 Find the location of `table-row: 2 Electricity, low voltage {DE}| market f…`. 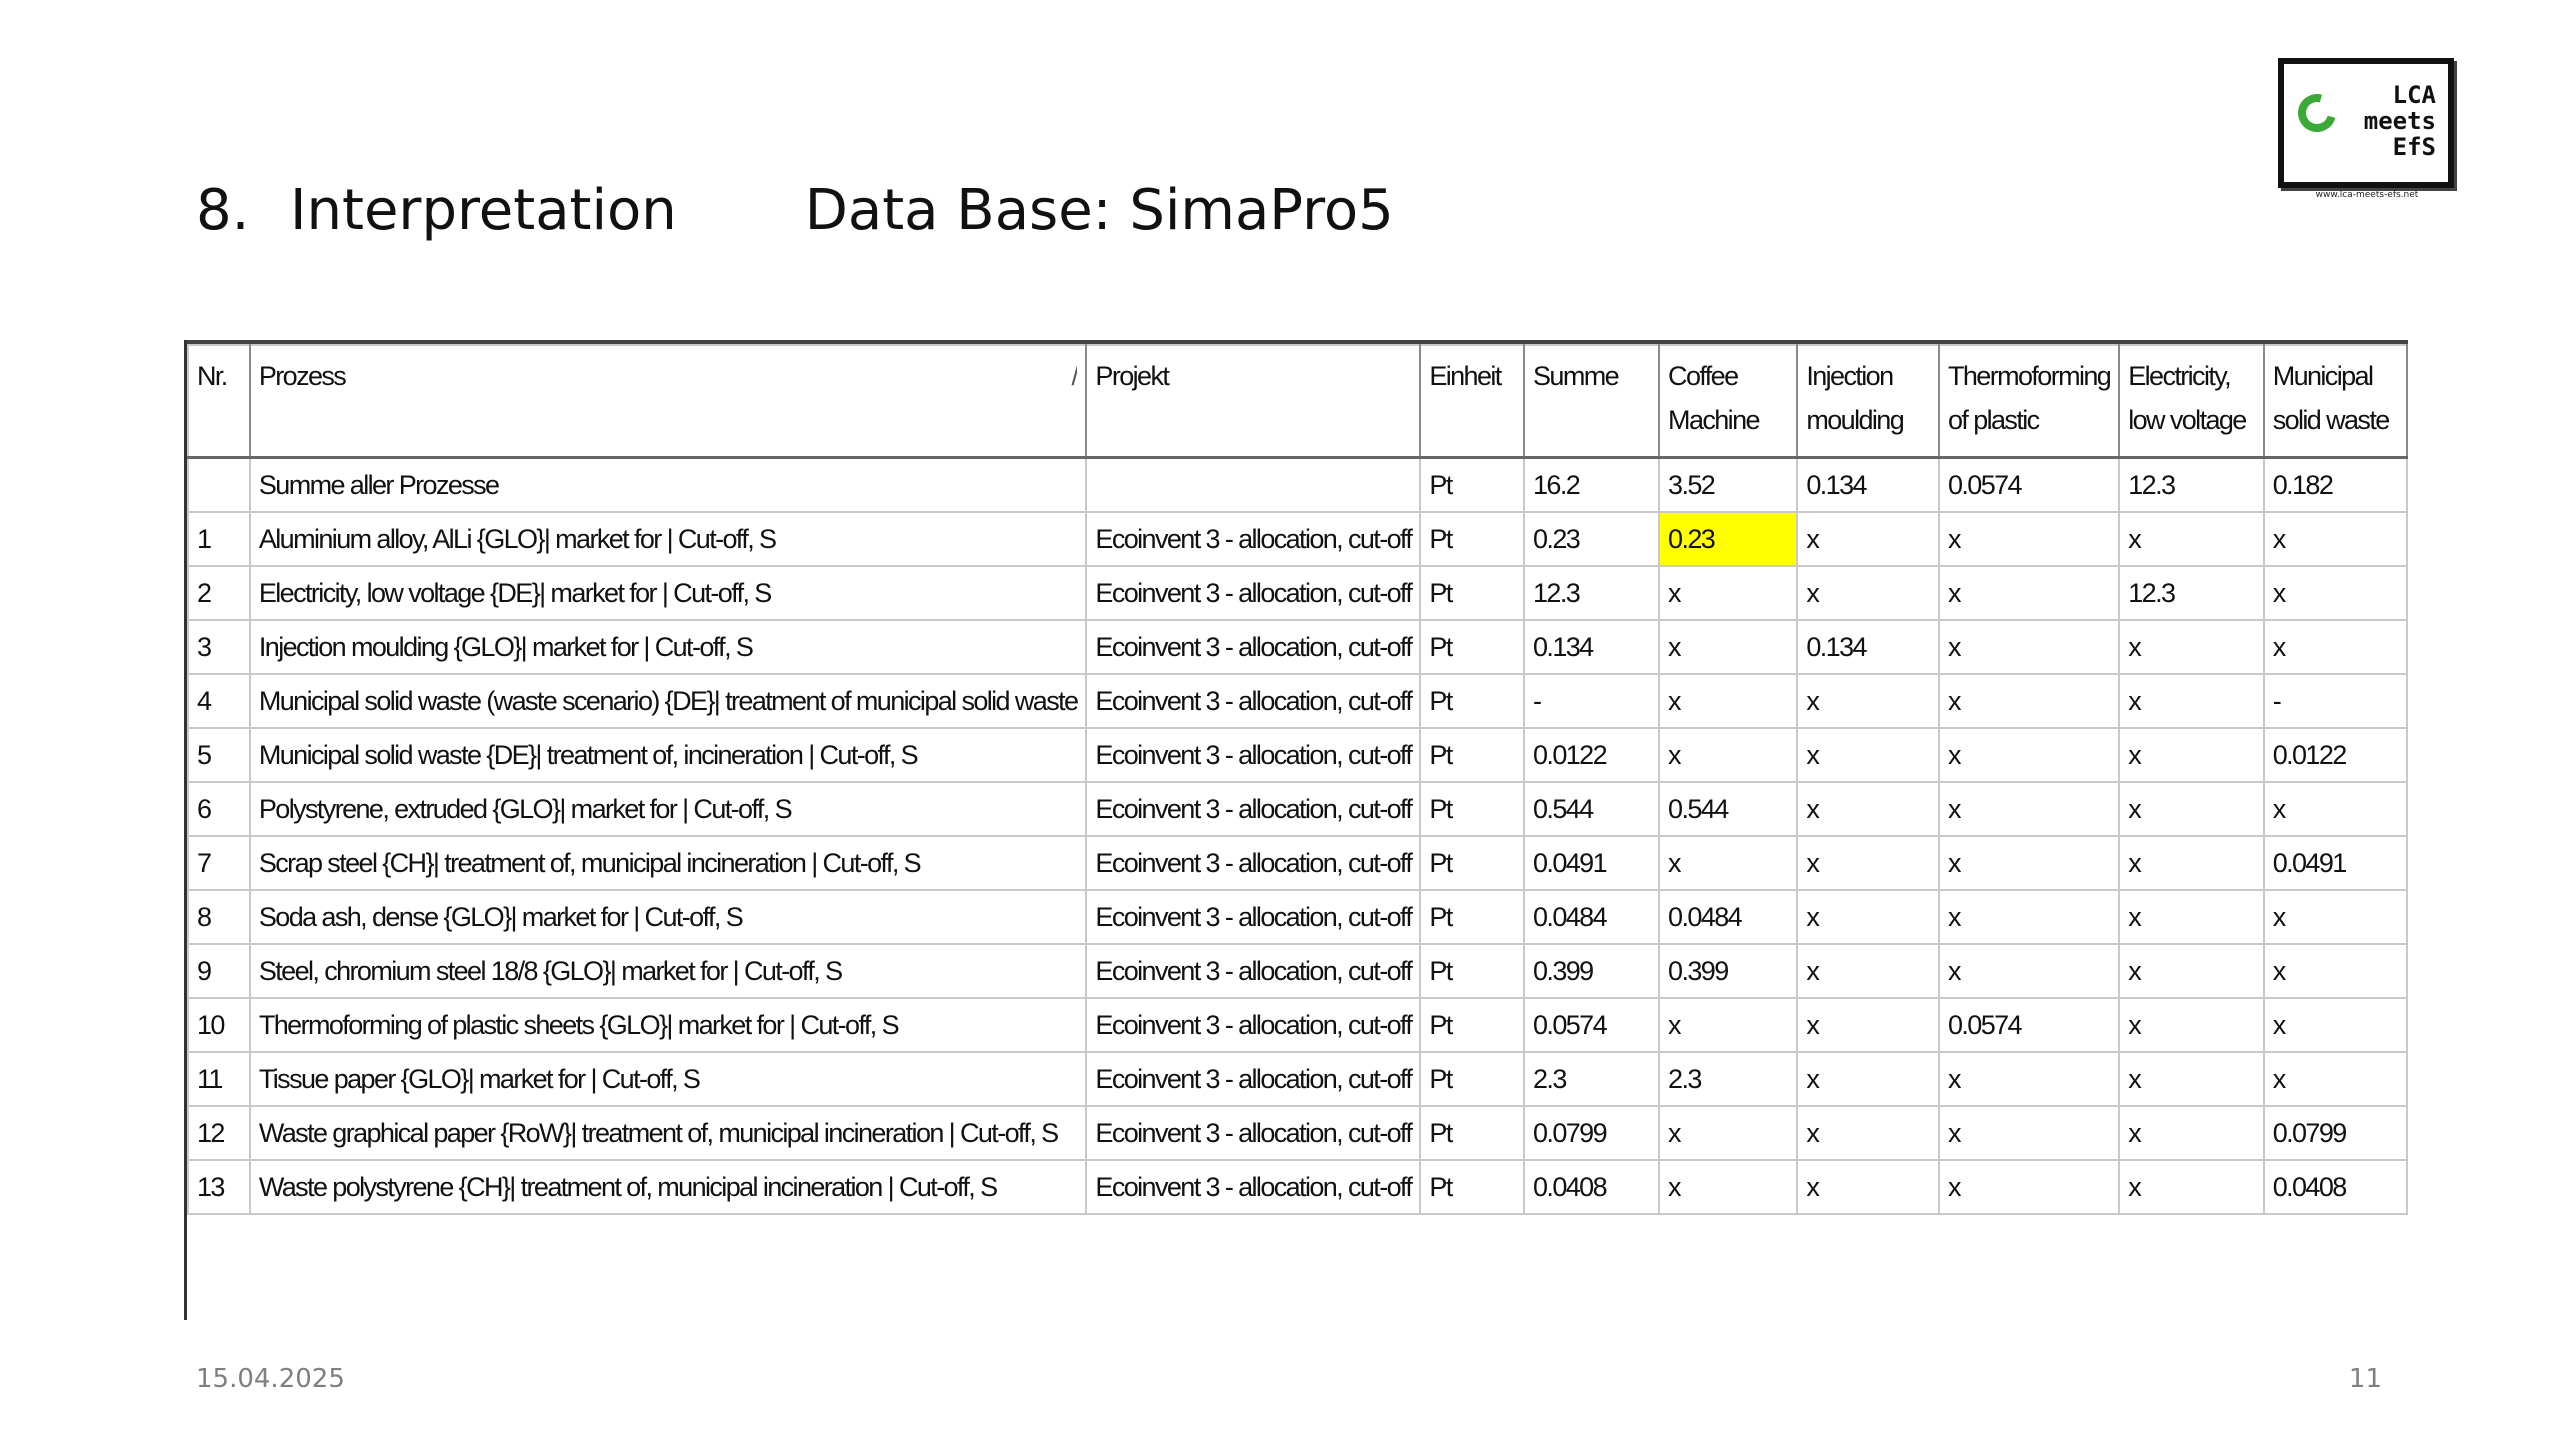

table-row: 2 Electricity, low voltage {DE}| market f… is located at coordinates (1298, 593).